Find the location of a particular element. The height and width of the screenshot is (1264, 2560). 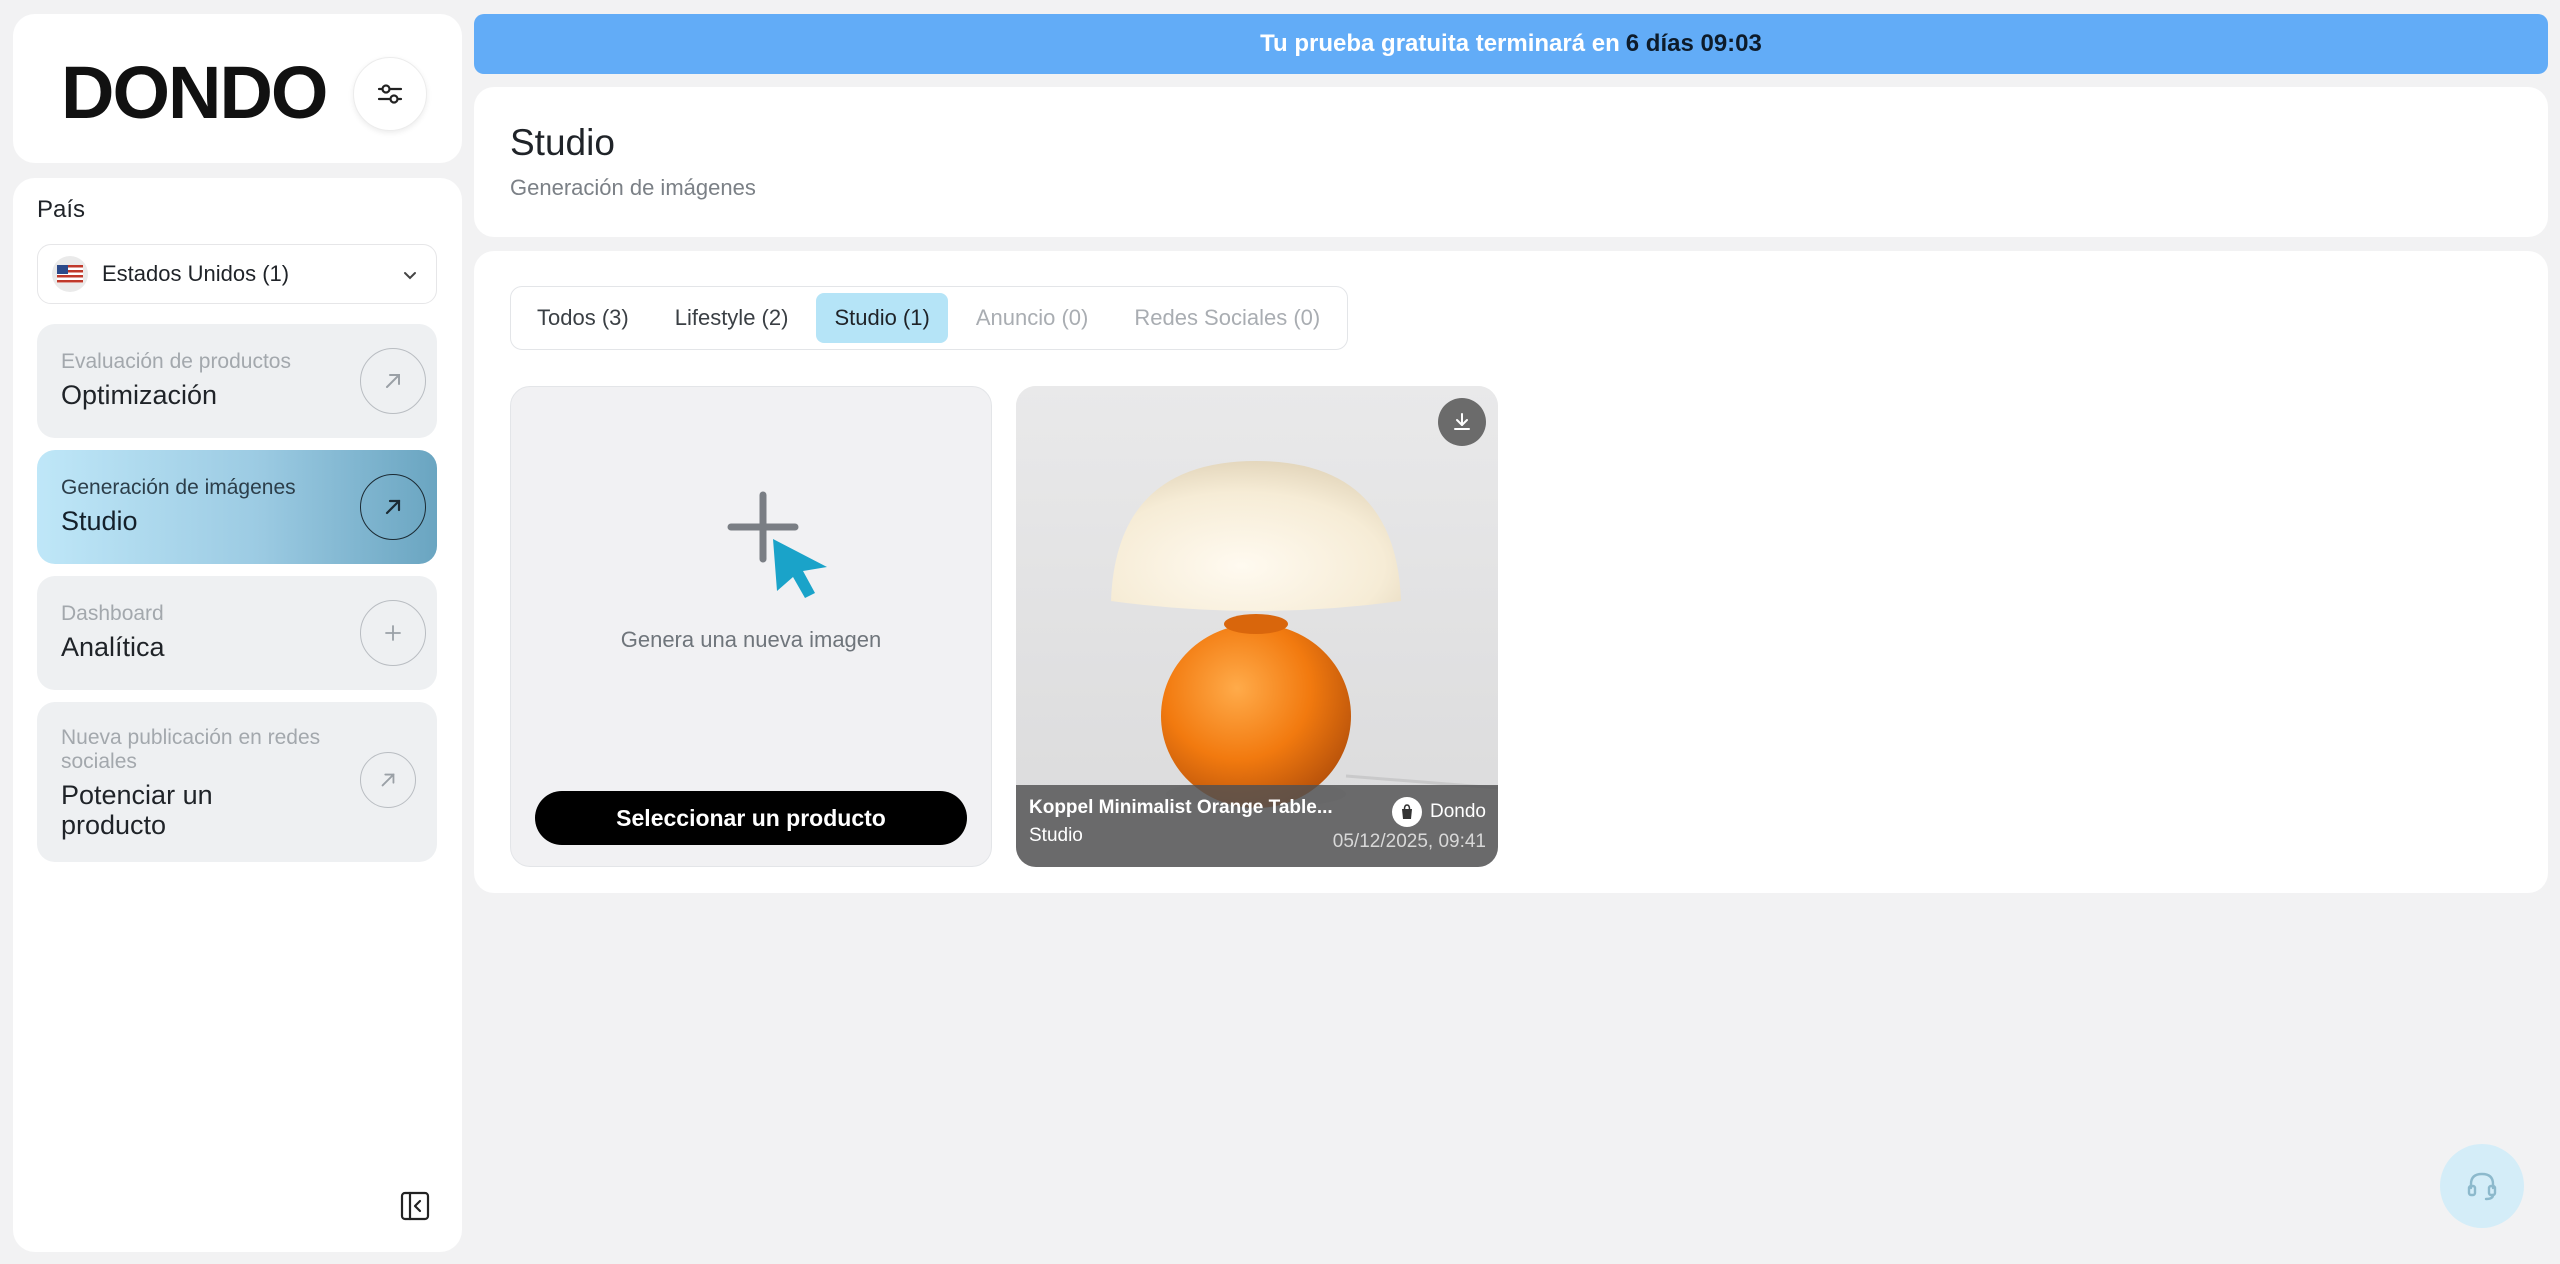

plus-icon is located at coordinates (393, 633).